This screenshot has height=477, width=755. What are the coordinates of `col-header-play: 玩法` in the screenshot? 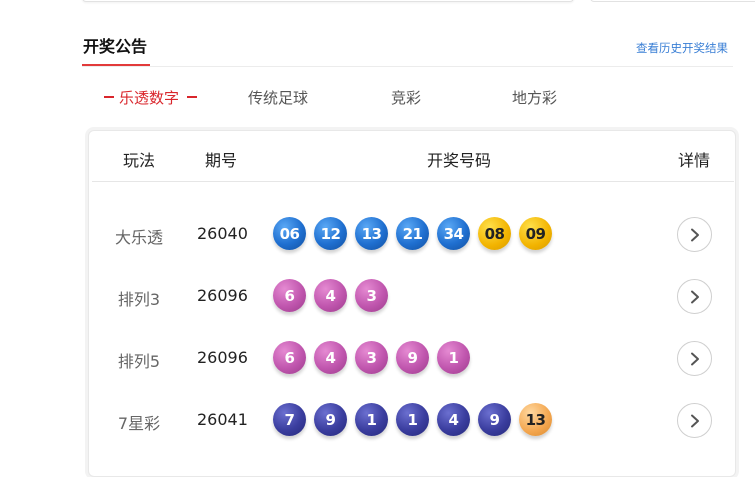 It's located at (139, 160).